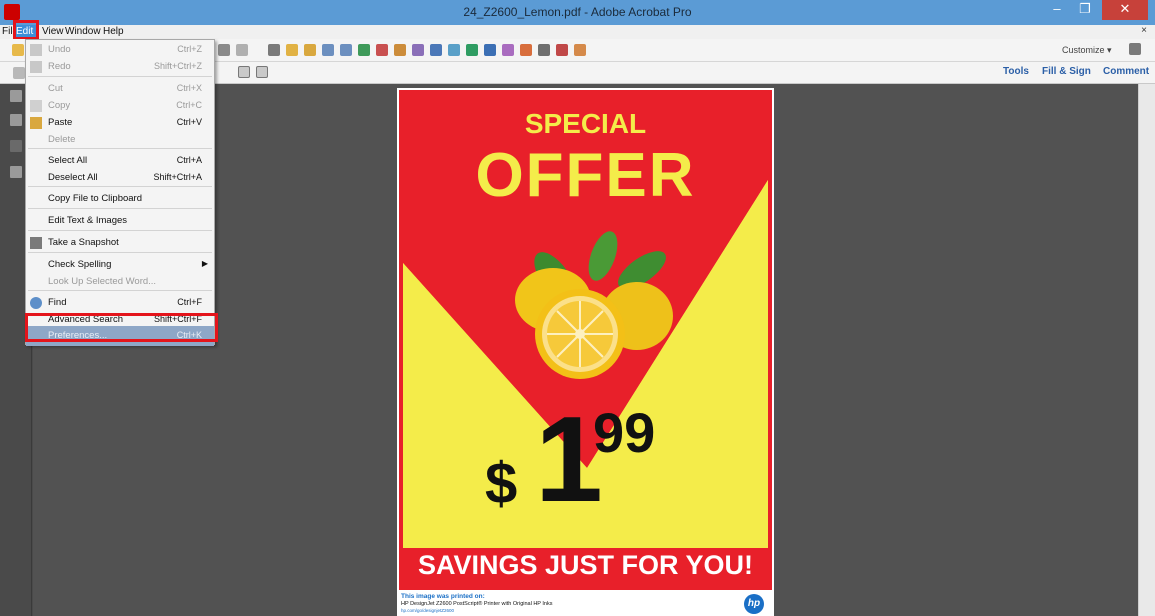  What do you see at coordinates (189, 88) in the screenshot?
I see `menu-item-shortcut: Ctrl+X` at bounding box center [189, 88].